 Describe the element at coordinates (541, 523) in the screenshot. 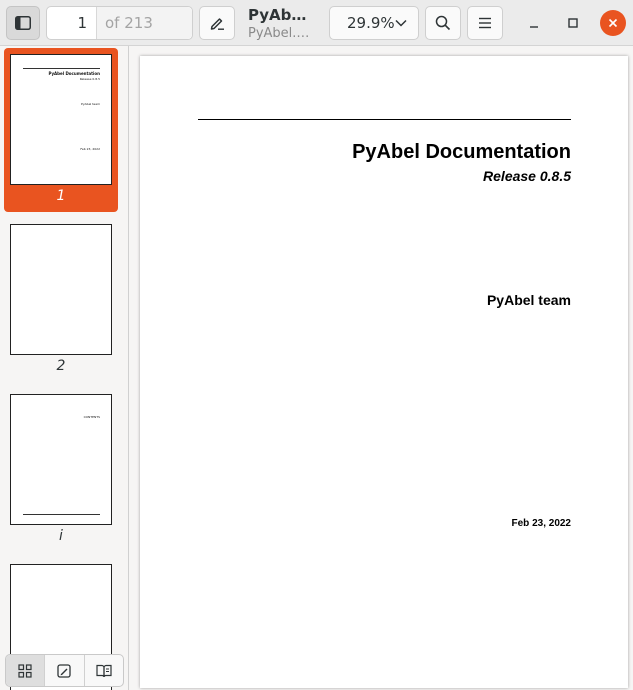

I see `document-date: Feb 23, 2022` at that location.